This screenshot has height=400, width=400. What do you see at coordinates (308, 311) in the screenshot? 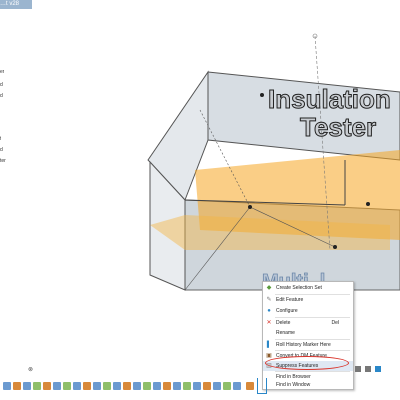
I see `menu-item-configure: ● Configure` at bounding box center [308, 311].